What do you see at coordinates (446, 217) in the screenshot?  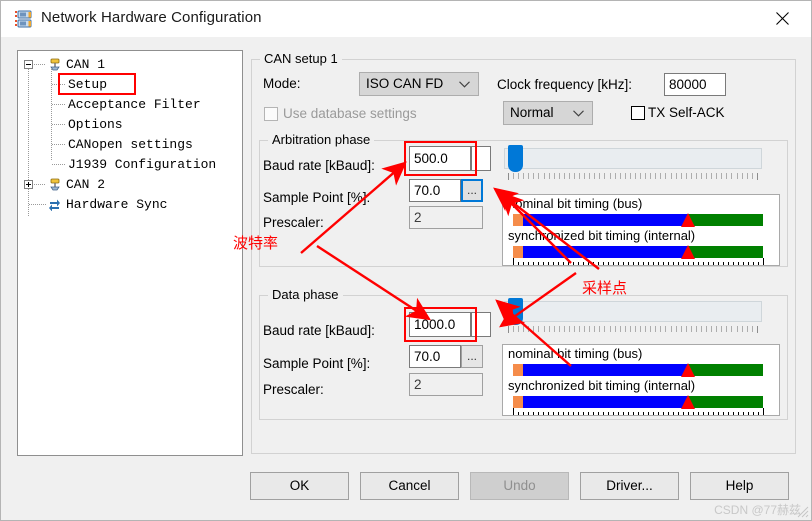 I see `arb-prescaler-input: 2` at bounding box center [446, 217].